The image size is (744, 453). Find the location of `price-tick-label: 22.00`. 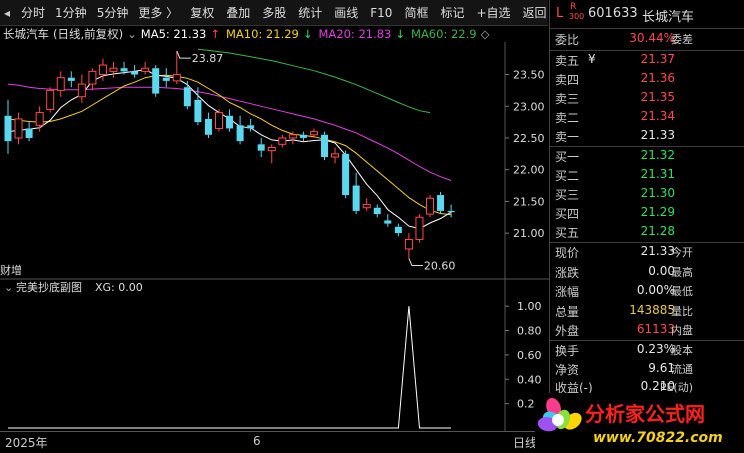

price-tick-label: 22.00 is located at coordinates (529, 170).